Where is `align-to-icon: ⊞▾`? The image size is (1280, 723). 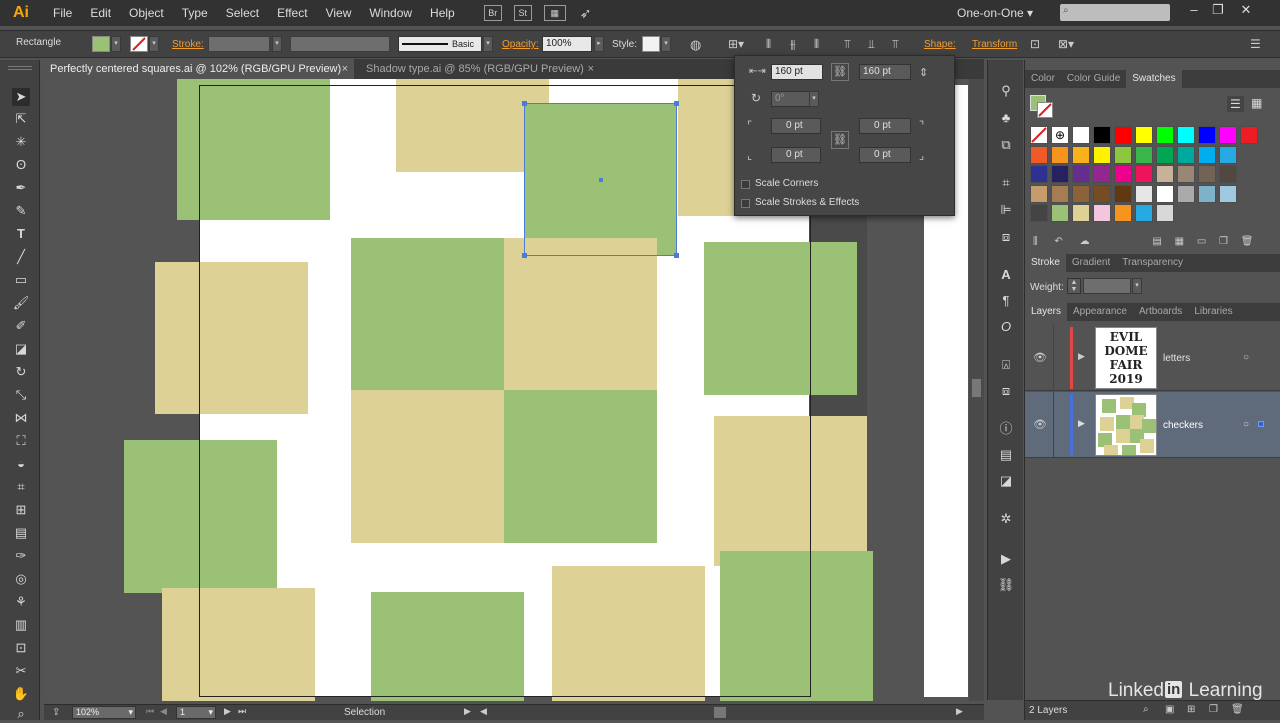 align-to-icon: ⊞▾ is located at coordinates (736, 44).